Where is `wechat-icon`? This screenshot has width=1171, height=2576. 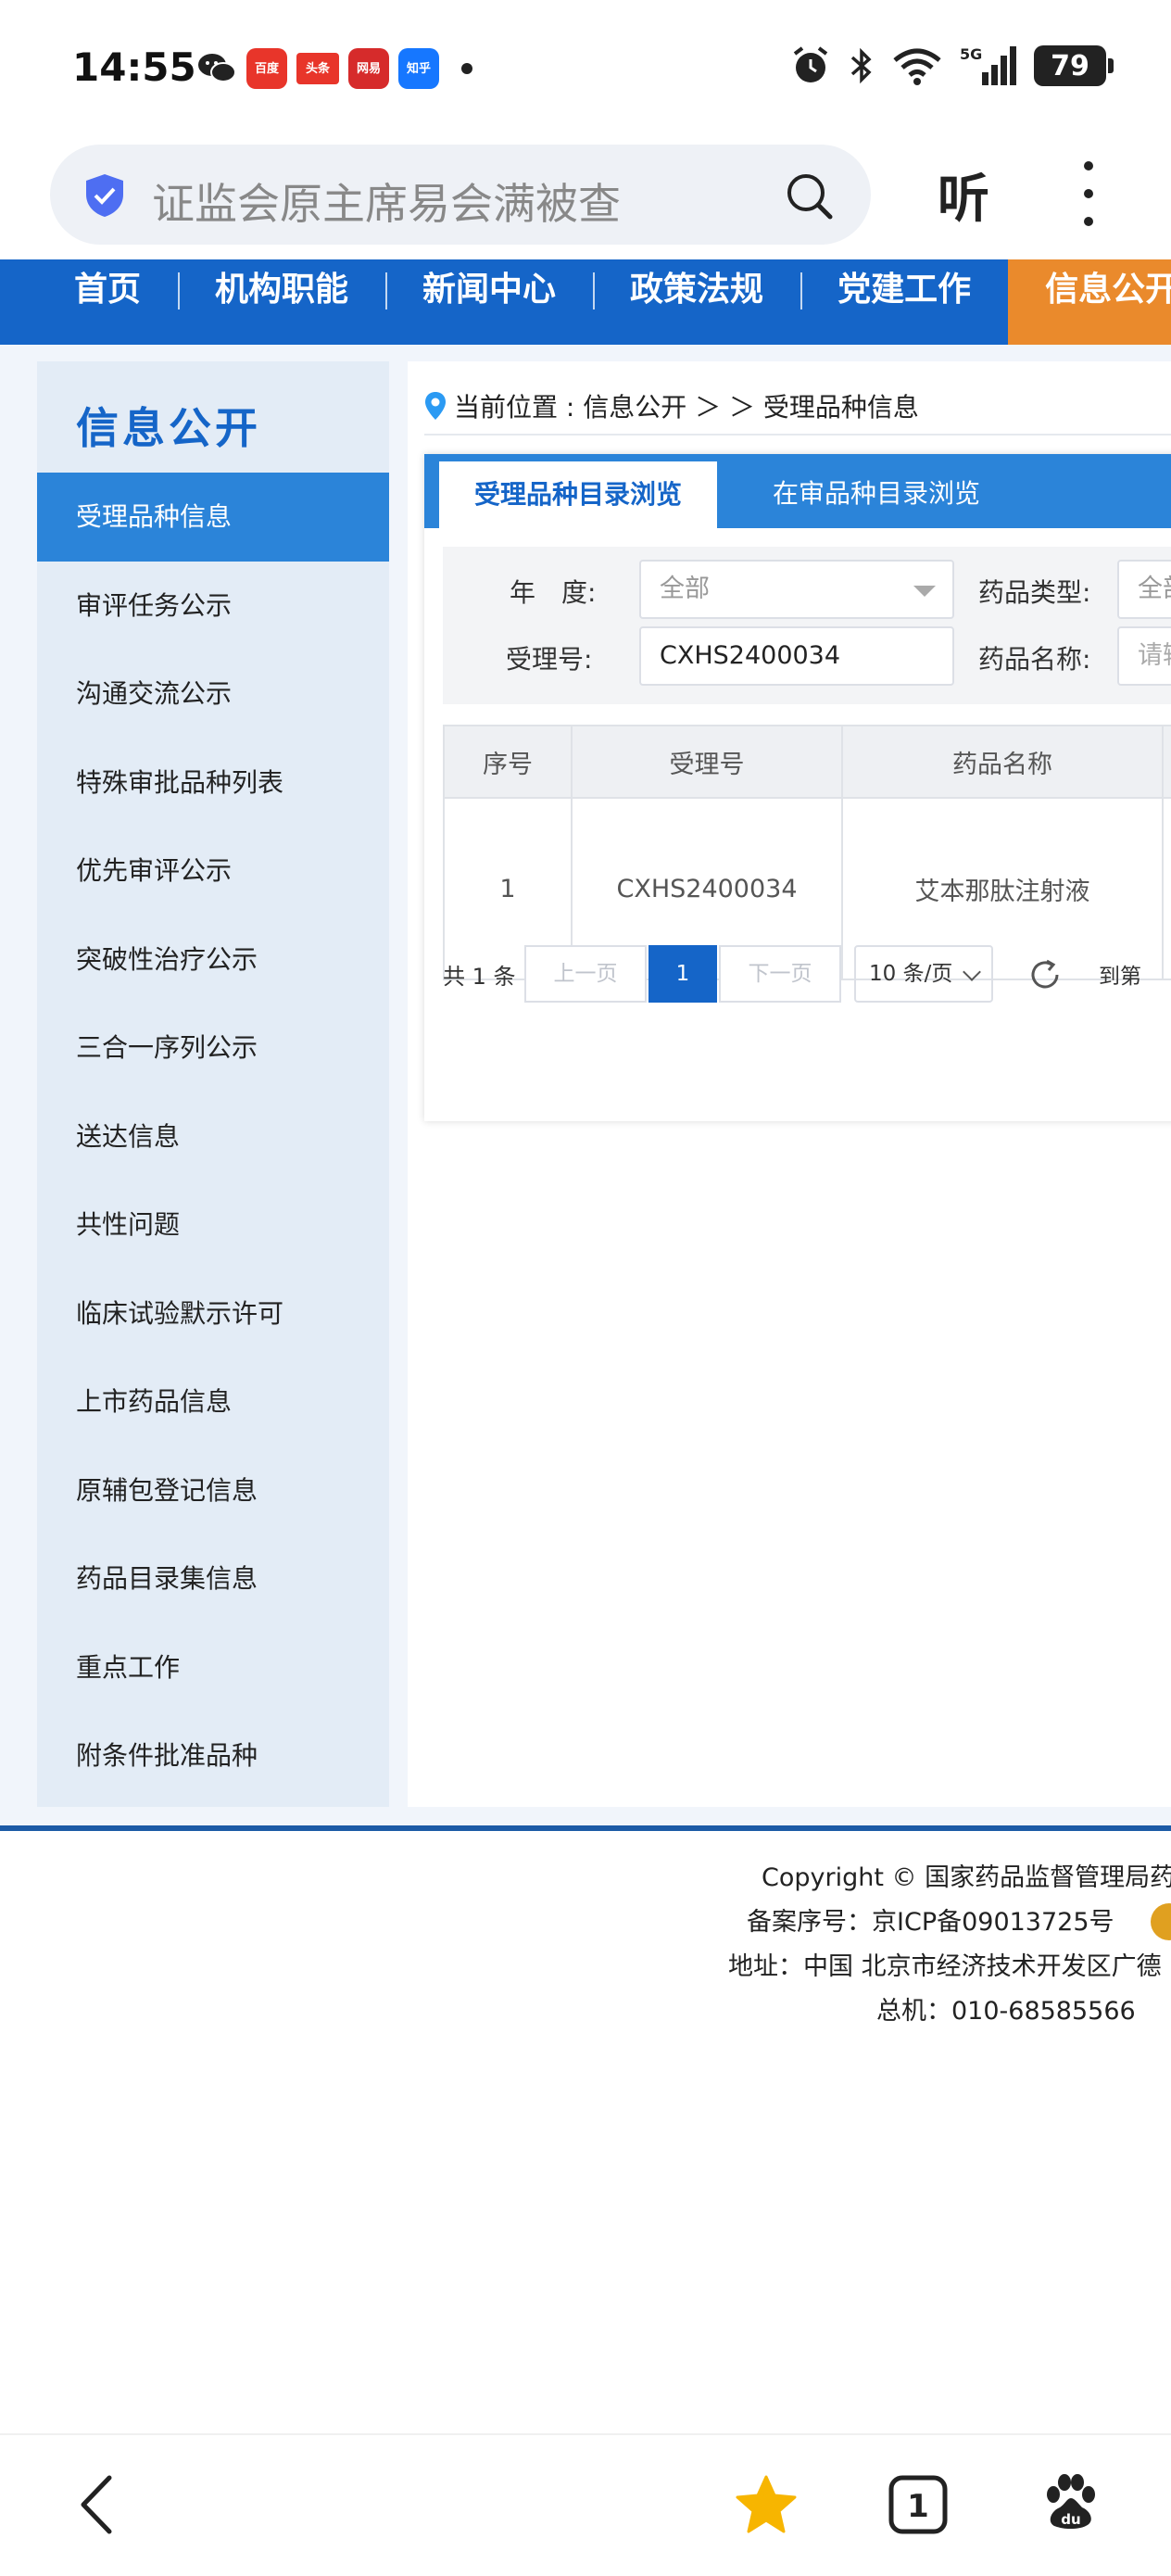 wechat-icon is located at coordinates (217, 68).